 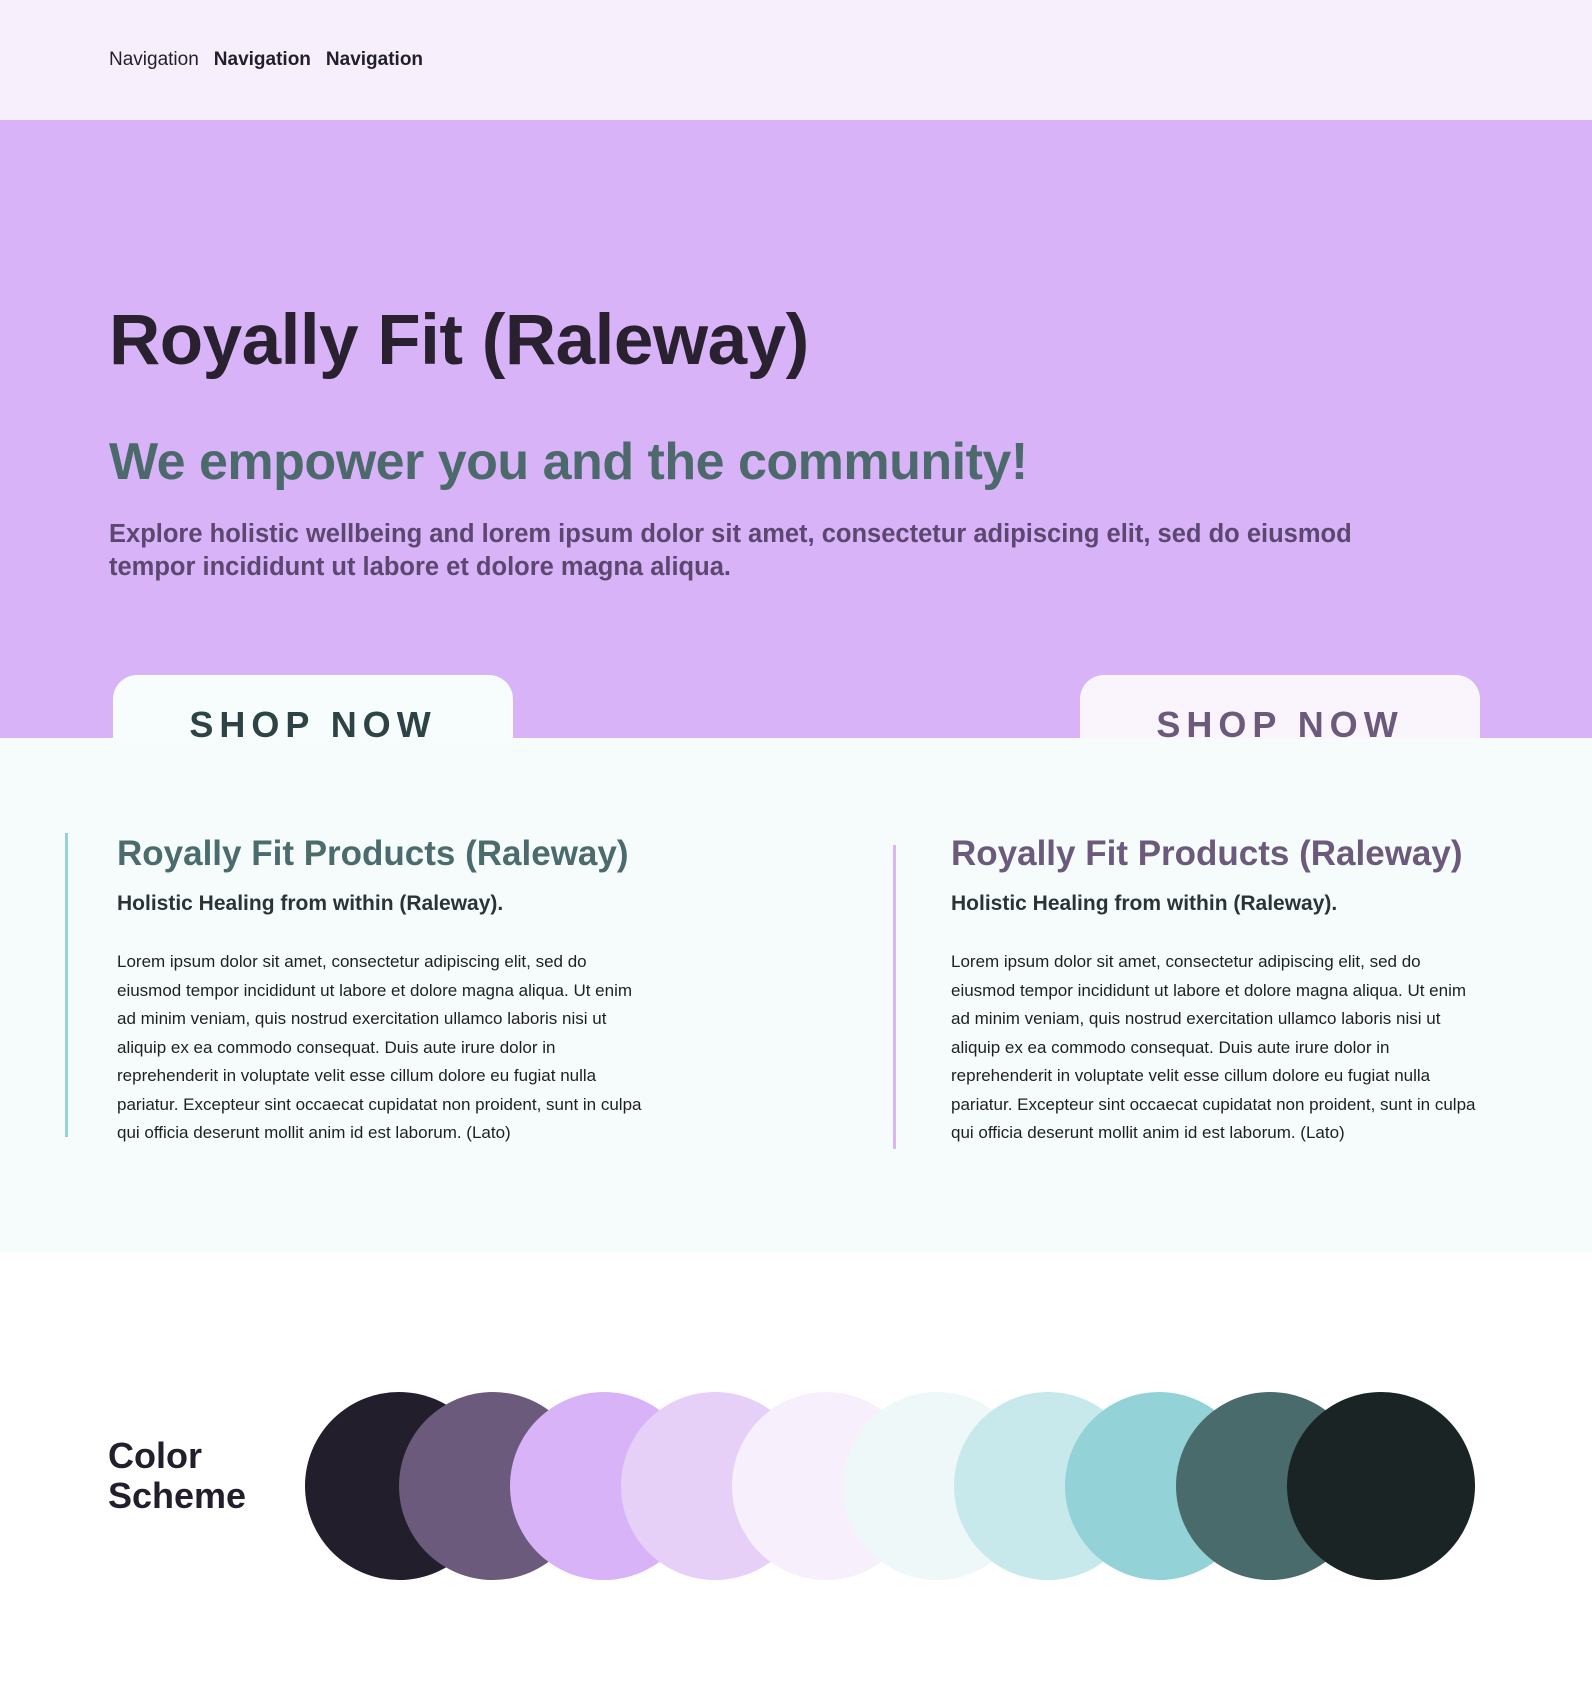 What do you see at coordinates (1381, 1486) in the screenshot?
I see `color-swatch` at bounding box center [1381, 1486].